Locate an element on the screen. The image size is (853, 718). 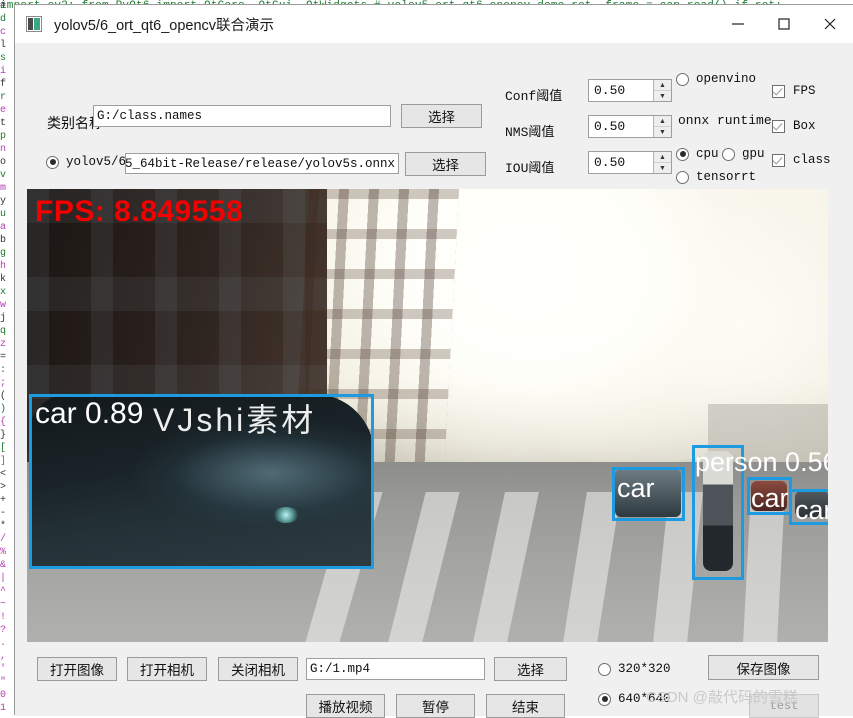
close-icon is located at coordinates (830, 24).